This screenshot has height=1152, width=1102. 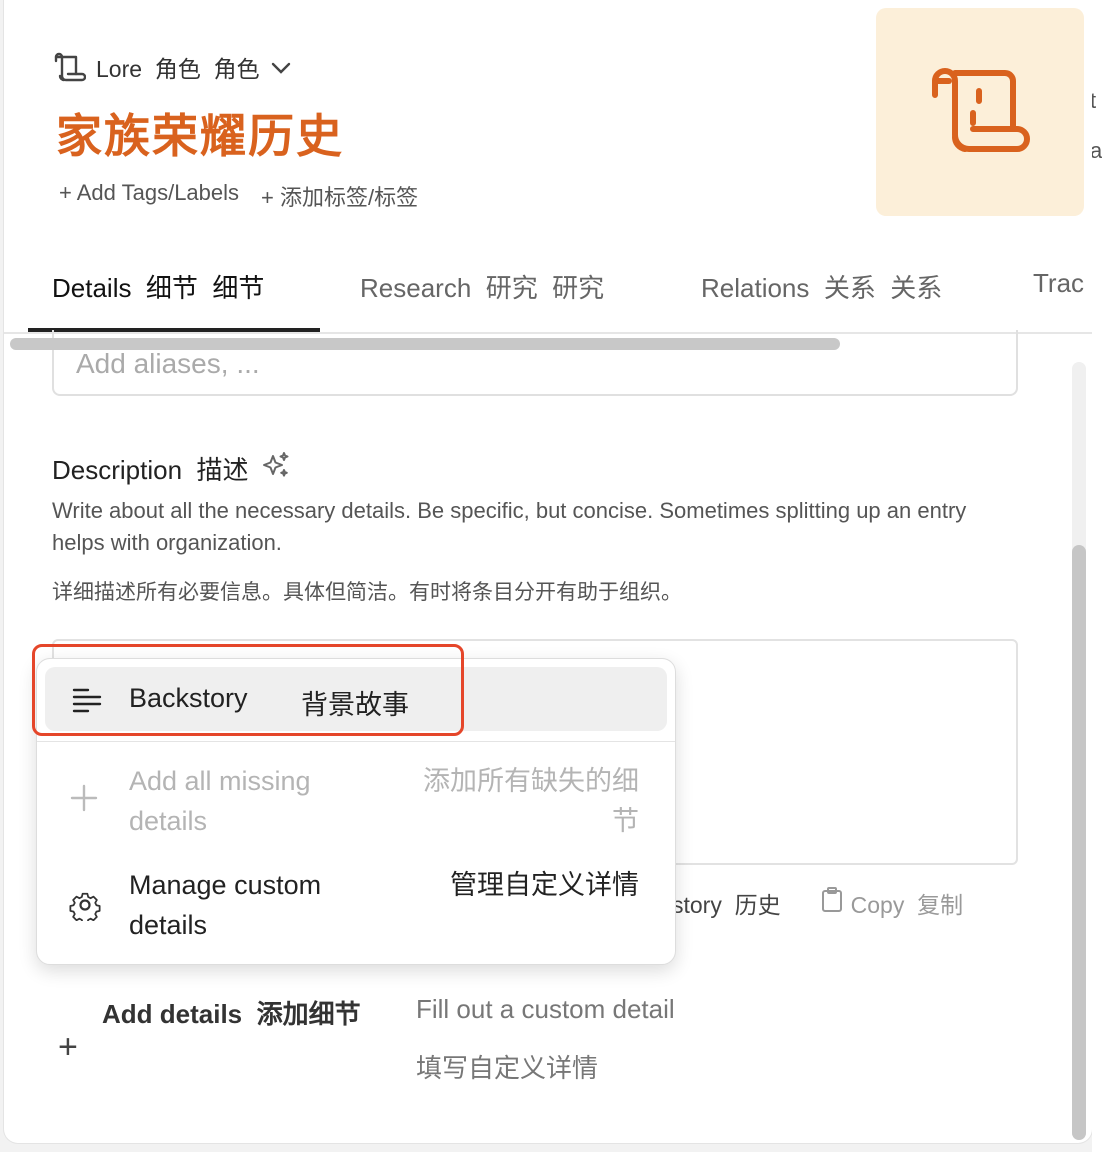 What do you see at coordinates (1058, 283) in the screenshot?
I see `tab-trac: Trac` at bounding box center [1058, 283].